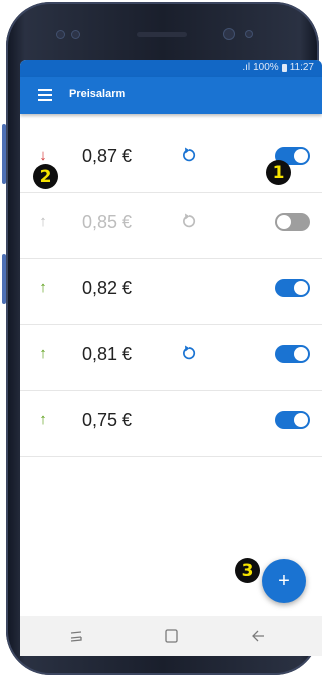  I want to click on earpiece-speaker, so click(162, 34).